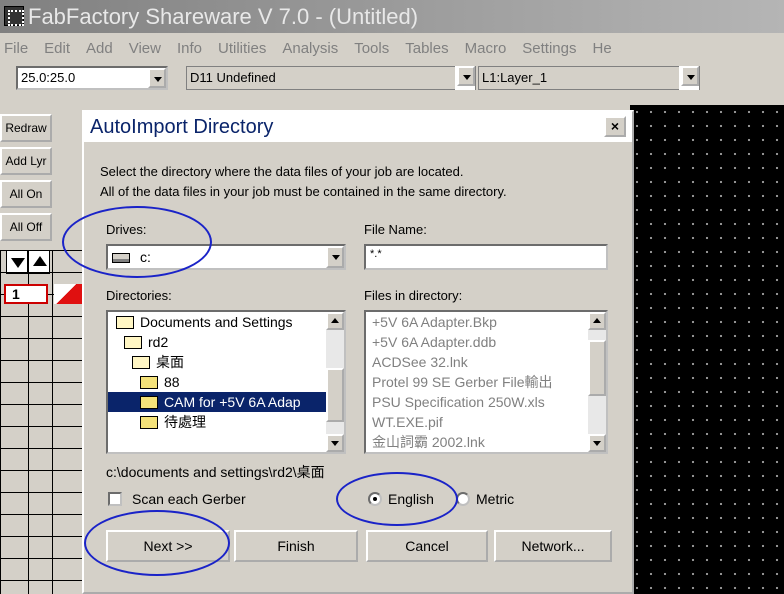  Describe the element at coordinates (69, 294) in the screenshot. I see `layer-color-swatch` at that location.